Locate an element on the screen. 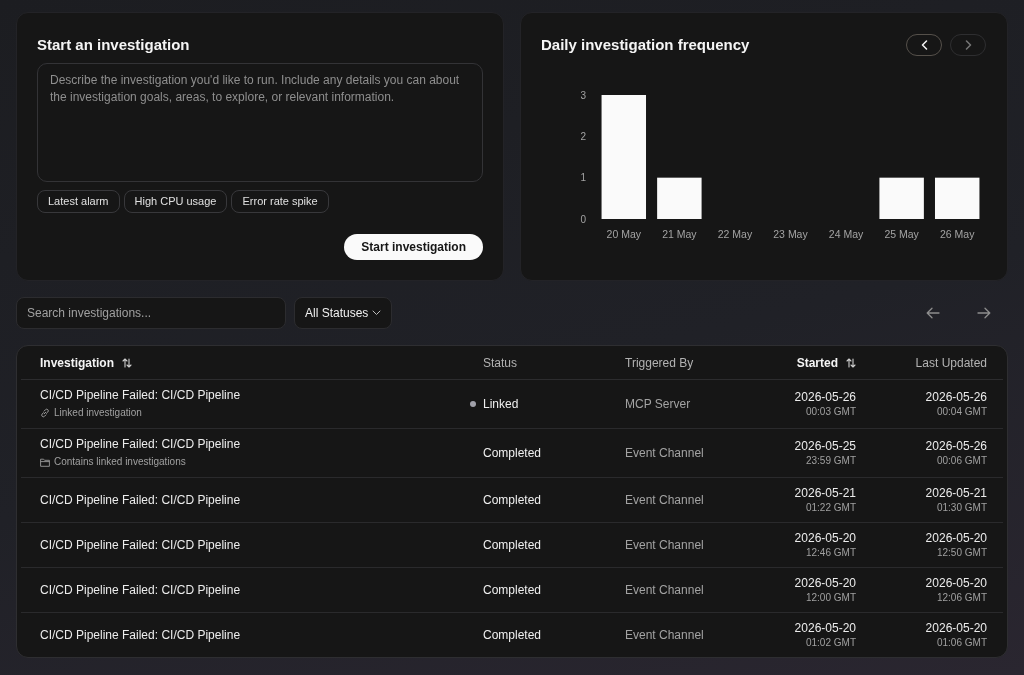 The height and width of the screenshot is (675, 1024). axis-category-label: 23 May is located at coordinates (790, 234).